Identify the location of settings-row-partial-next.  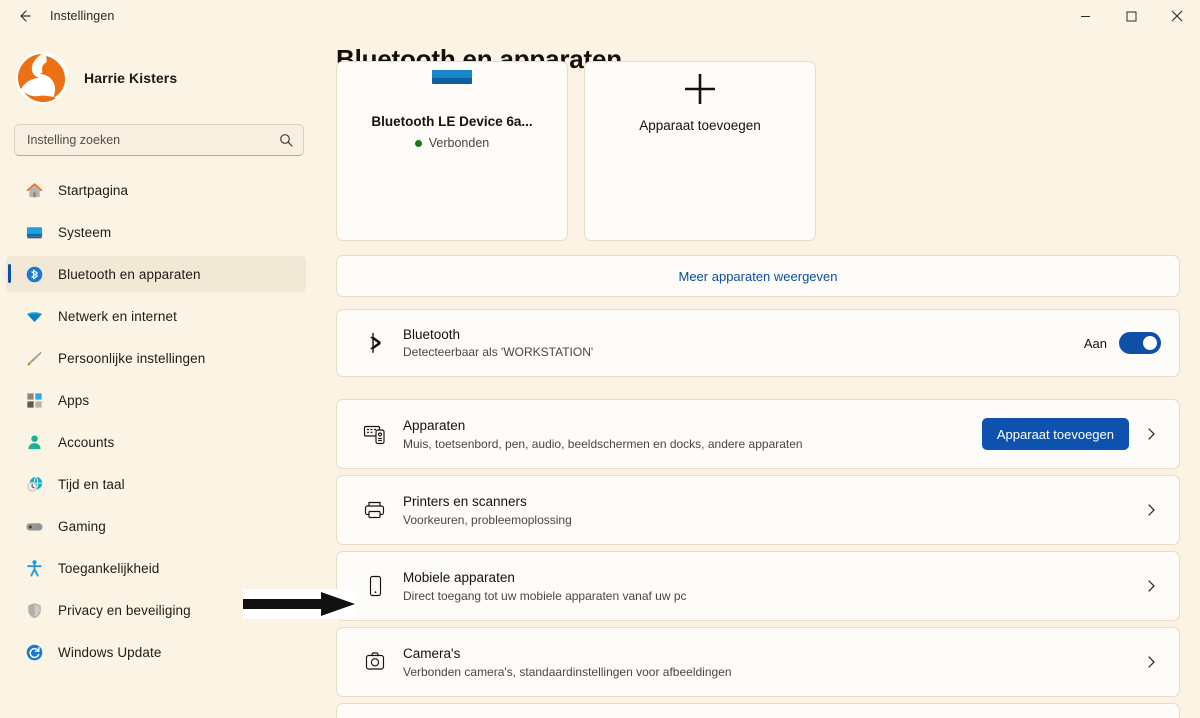
(758, 710).